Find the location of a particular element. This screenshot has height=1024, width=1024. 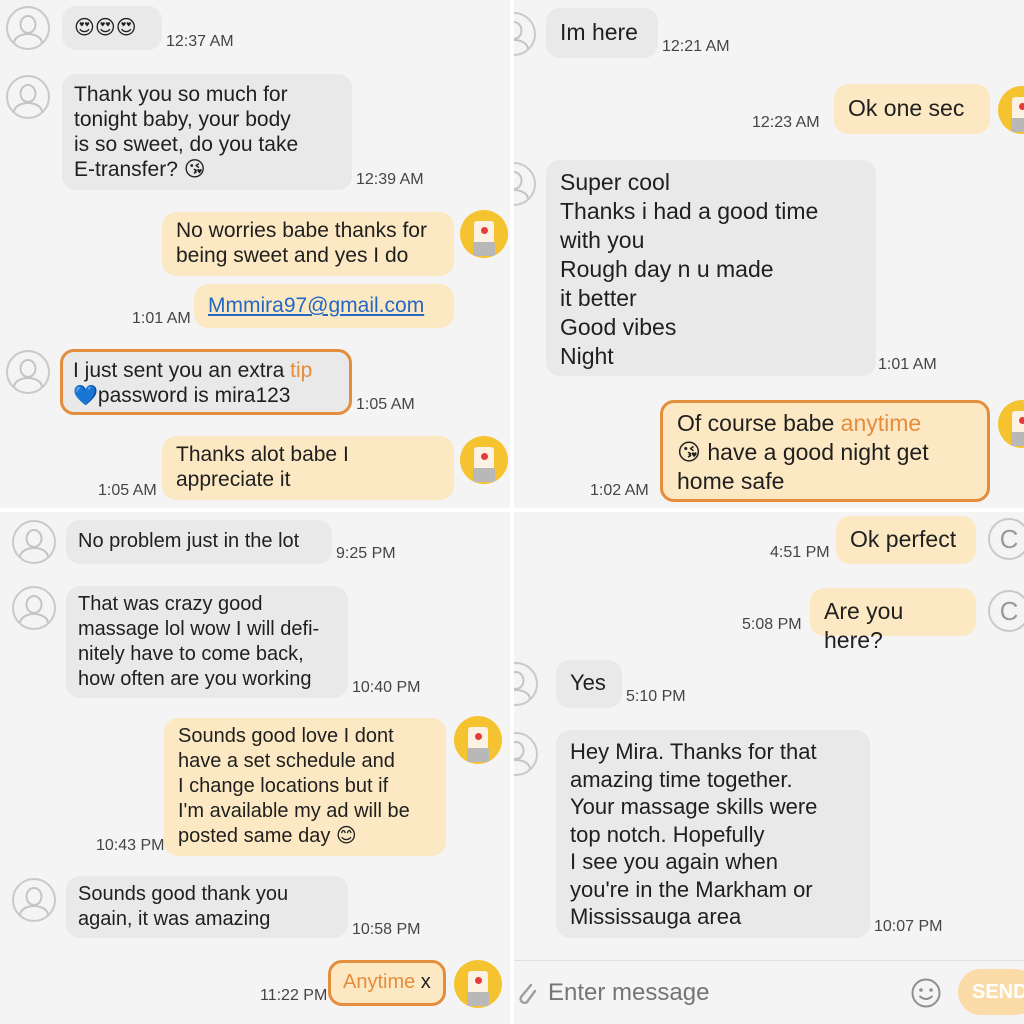

message-input is located at coordinates (718, 993).